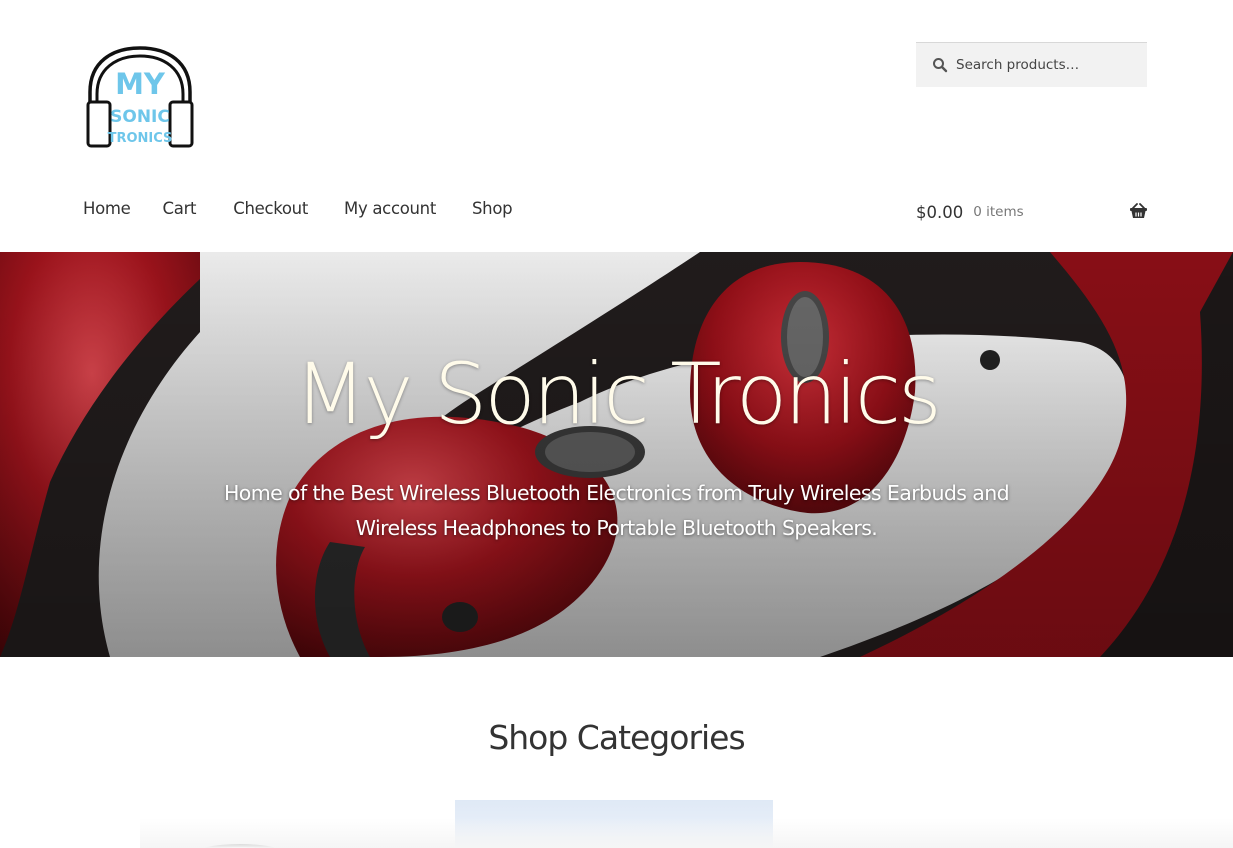  I want to click on search-icon, so click(940, 65).